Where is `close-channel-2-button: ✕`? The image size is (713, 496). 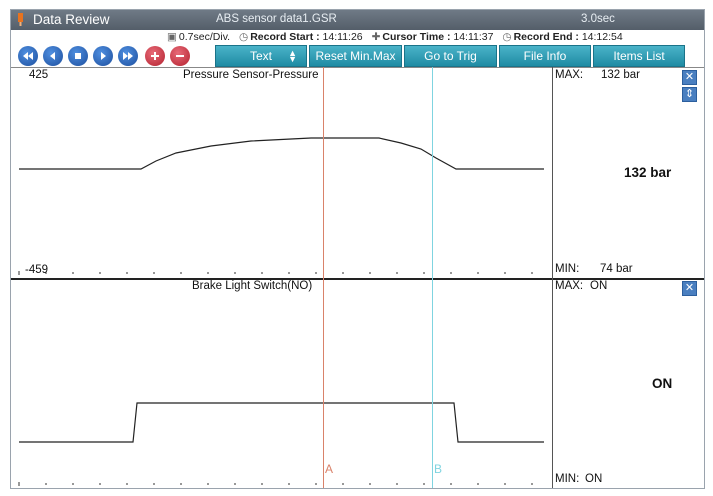
close-channel-2-button: ✕ is located at coordinates (689, 288).